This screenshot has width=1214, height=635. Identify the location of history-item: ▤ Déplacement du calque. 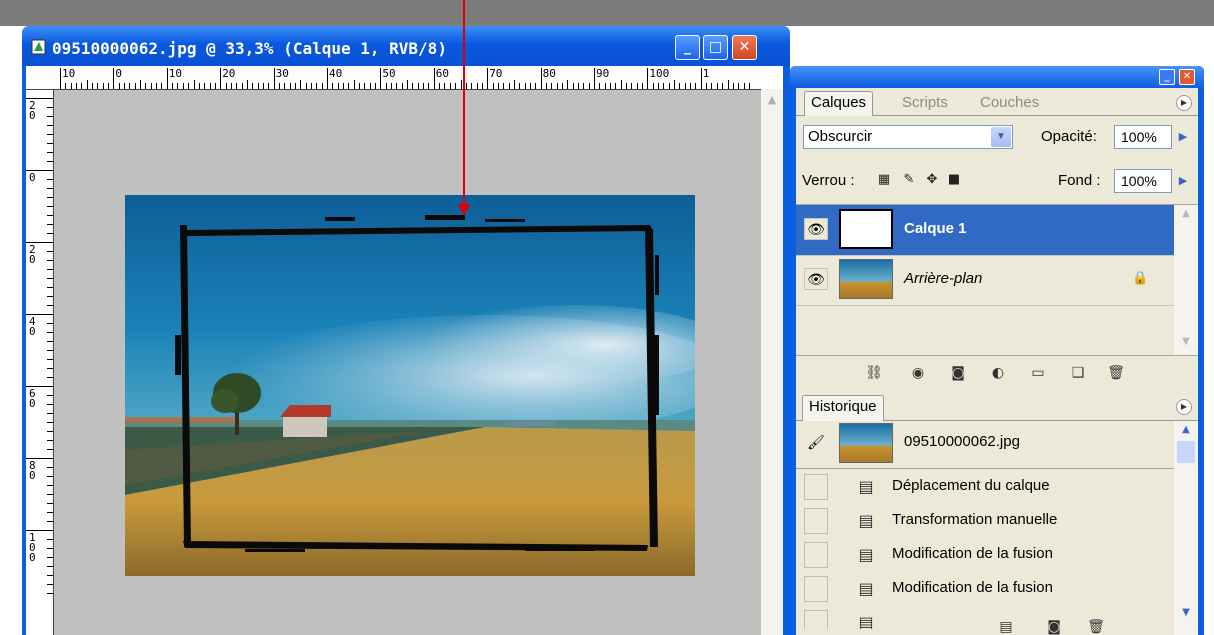
(985, 486).